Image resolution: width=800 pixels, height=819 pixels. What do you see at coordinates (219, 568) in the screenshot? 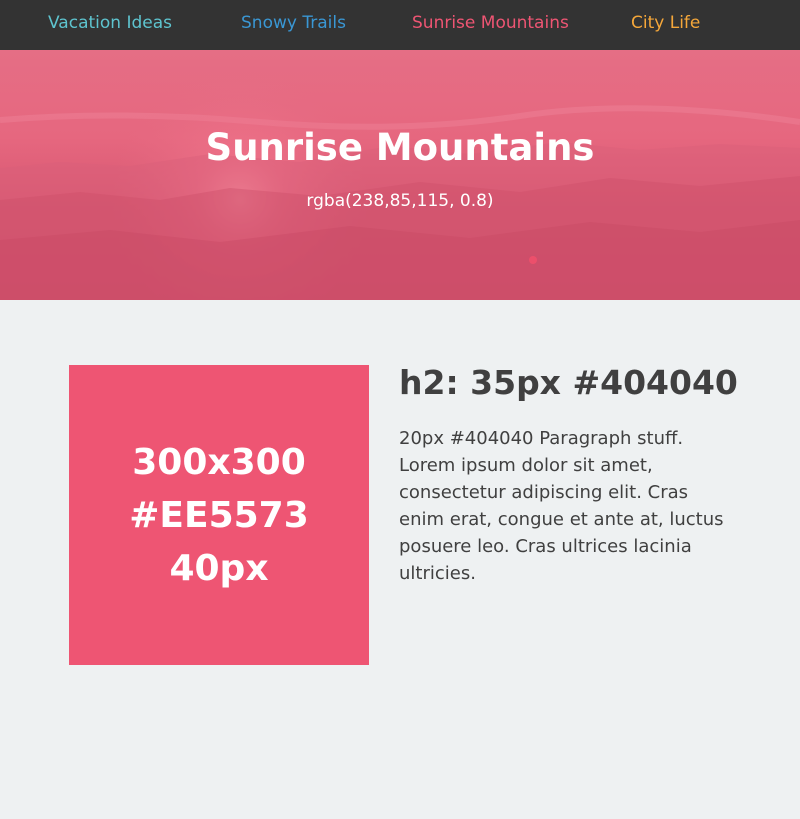
I see `square-label-font-size: 40px` at bounding box center [219, 568].